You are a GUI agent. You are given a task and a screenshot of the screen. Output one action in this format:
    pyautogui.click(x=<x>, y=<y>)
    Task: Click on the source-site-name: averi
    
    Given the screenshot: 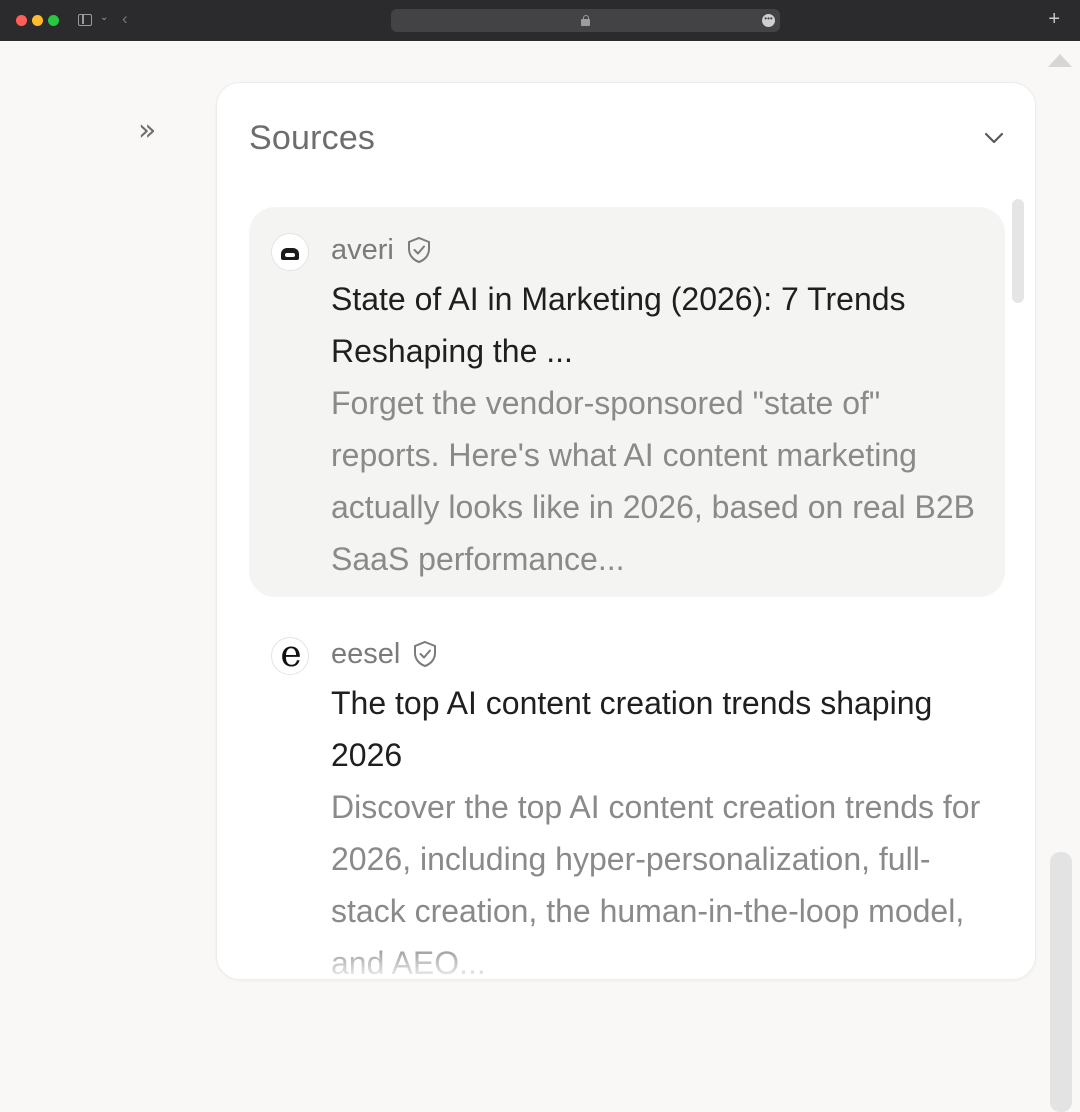 What is the action you would take?
    pyautogui.click(x=362, y=249)
    